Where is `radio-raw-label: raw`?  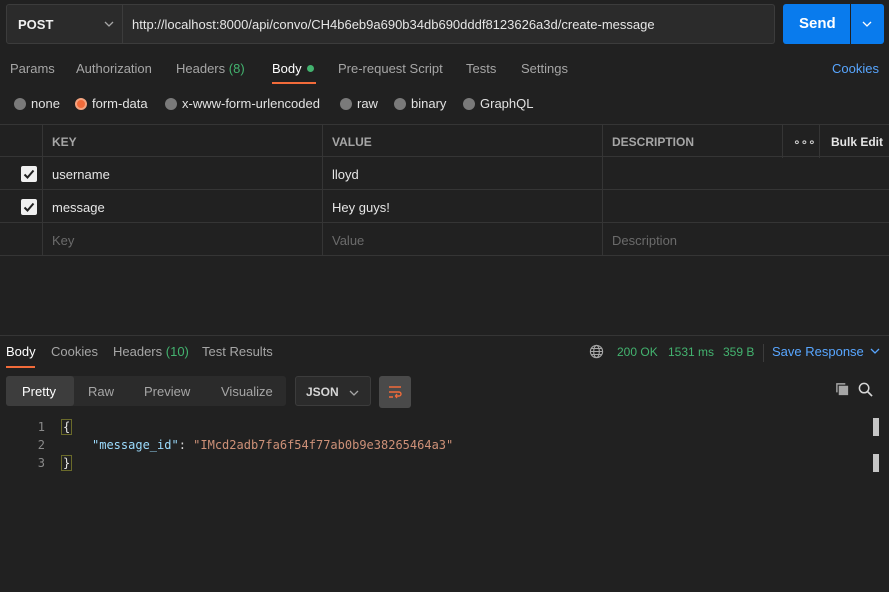 radio-raw-label: raw is located at coordinates (367, 103).